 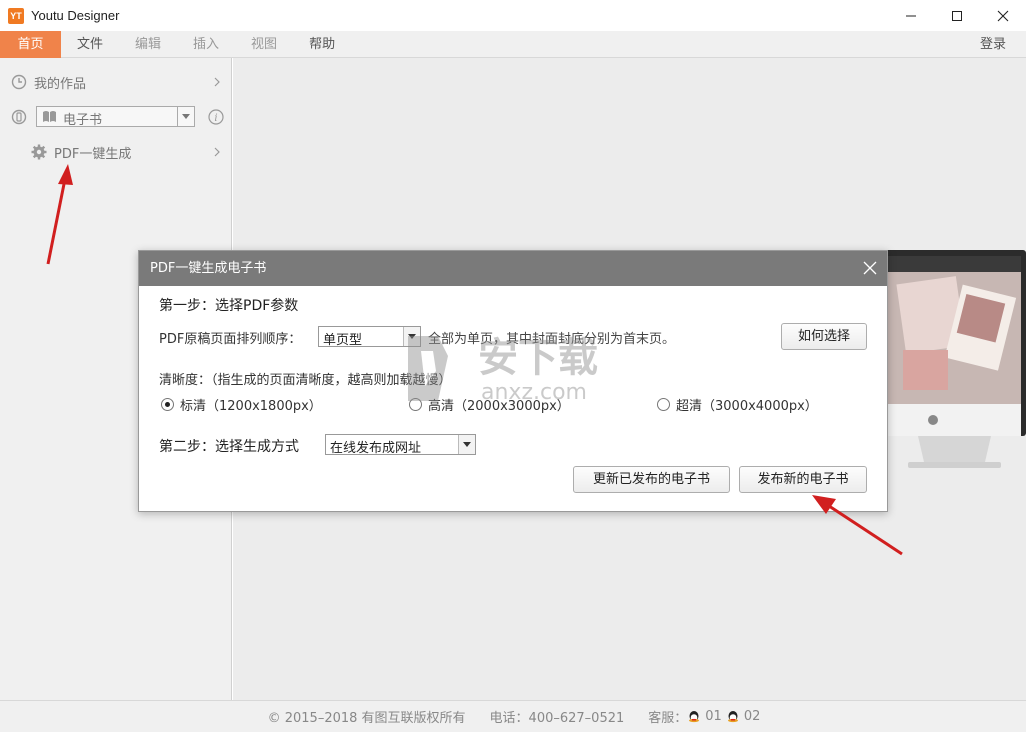 What do you see at coordinates (534, 392) in the screenshot?
I see `watermark-en-text: anxz.com` at bounding box center [534, 392].